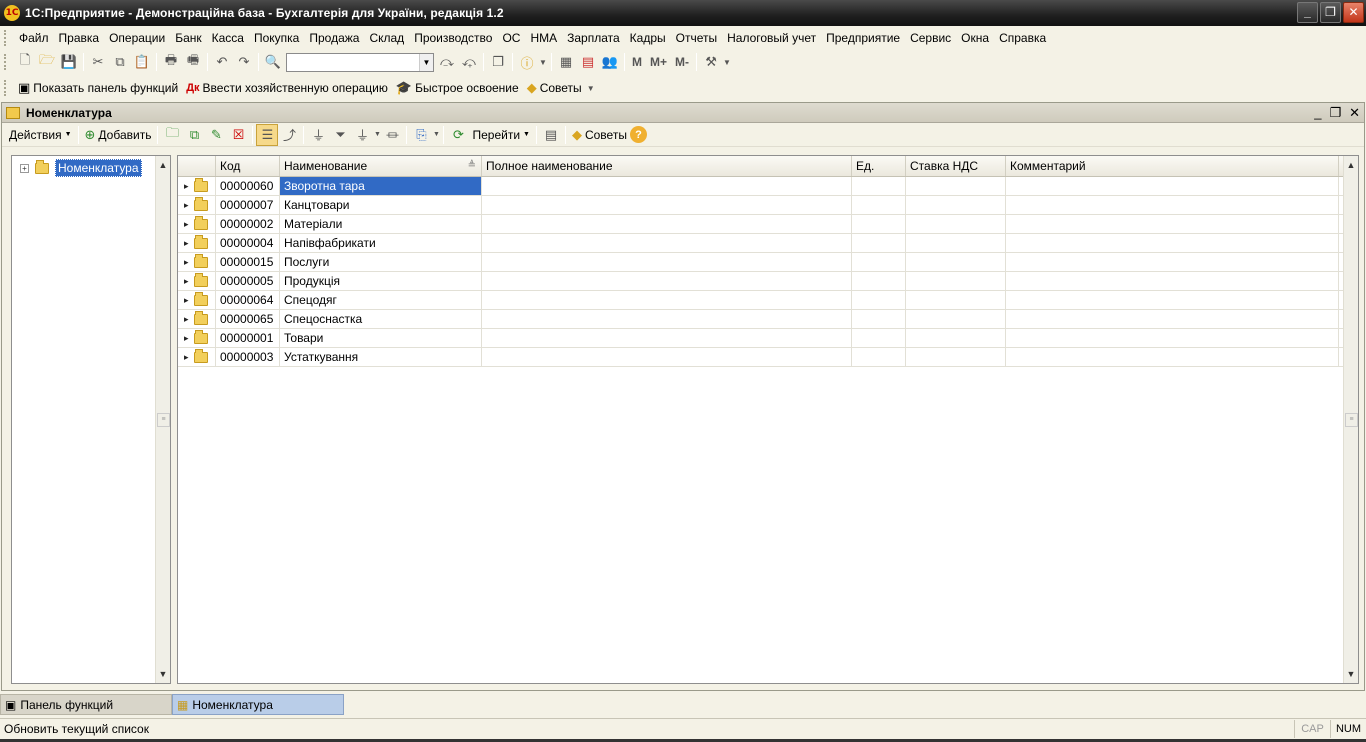 This screenshot has width=1366, height=742. What do you see at coordinates (469, 62) in the screenshot?
I see `find-prev-icon: ⤽` at bounding box center [469, 62].